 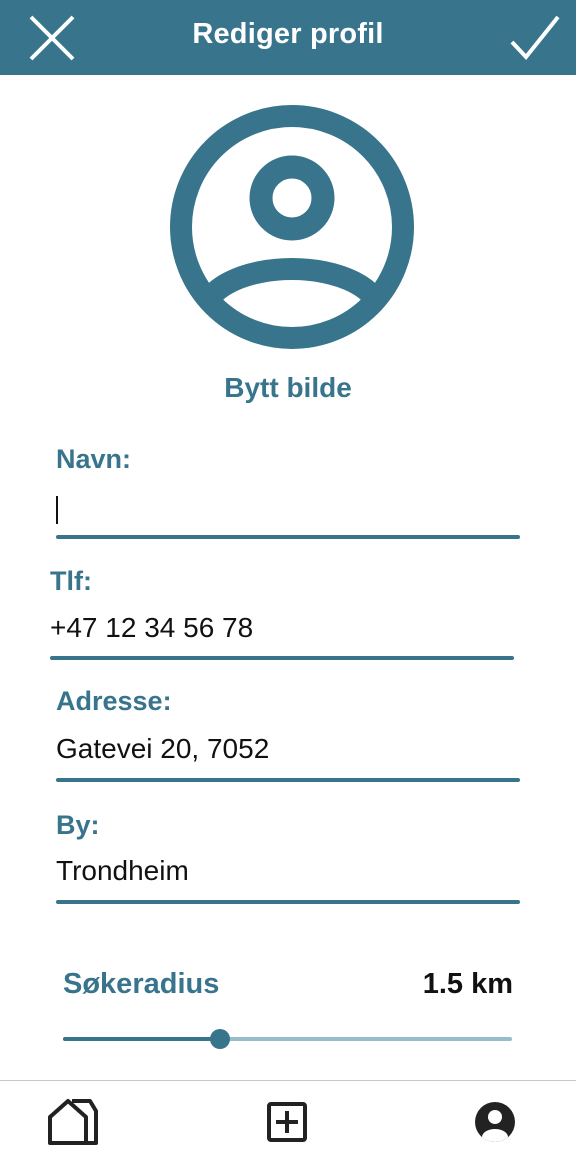 I want to click on nav-add-button, so click(x=287, y=1122).